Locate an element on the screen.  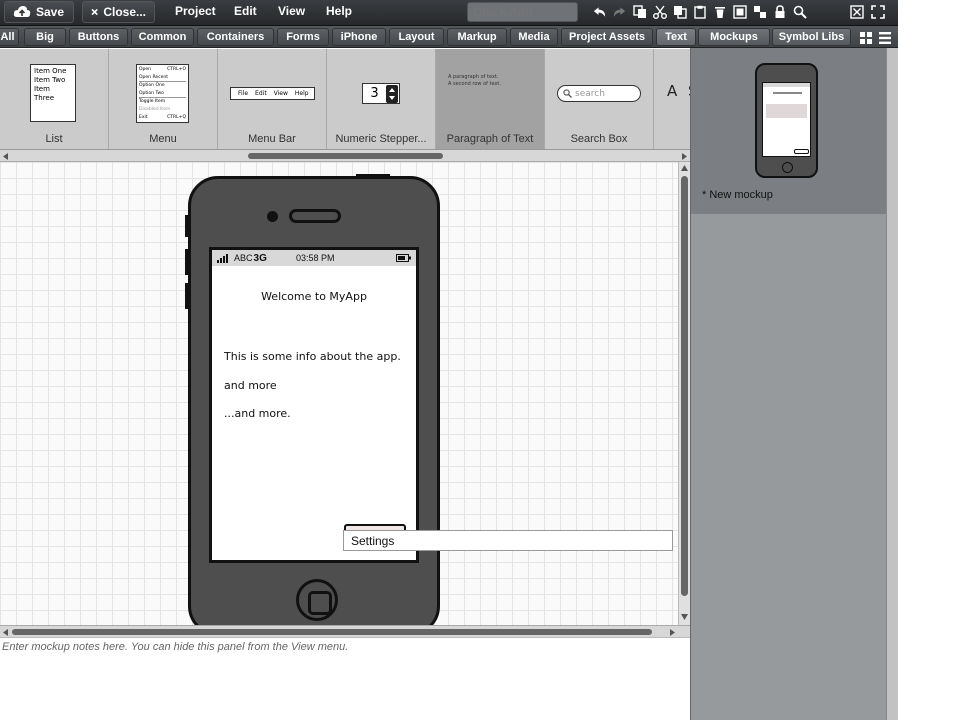
signal-icon is located at coordinates (222, 258).